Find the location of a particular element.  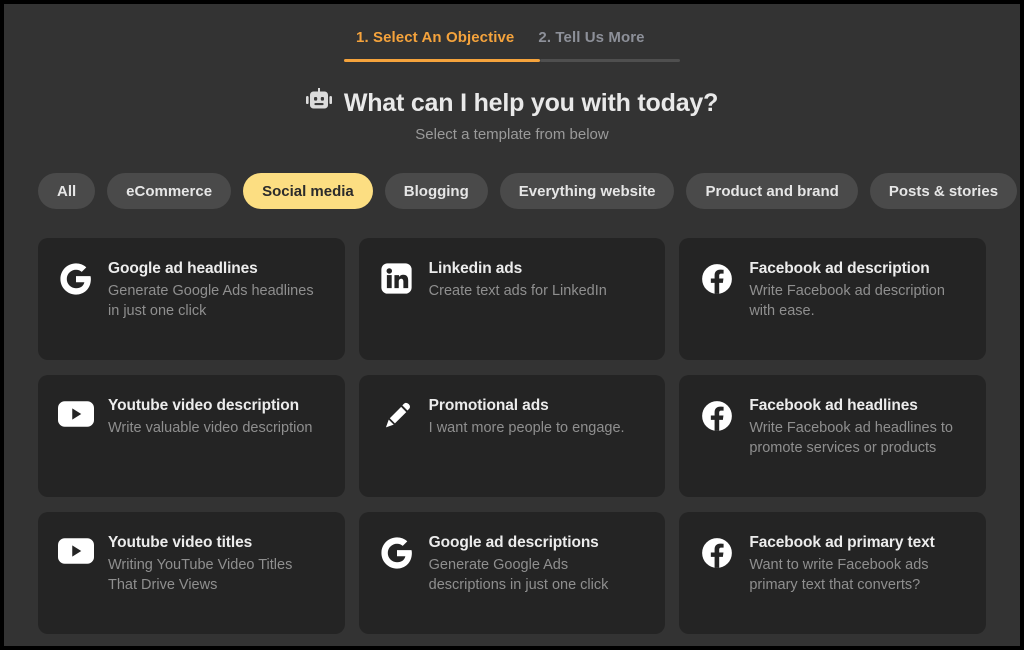

wizard-step-1: 1. Select An Objective is located at coordinates (435, 37).